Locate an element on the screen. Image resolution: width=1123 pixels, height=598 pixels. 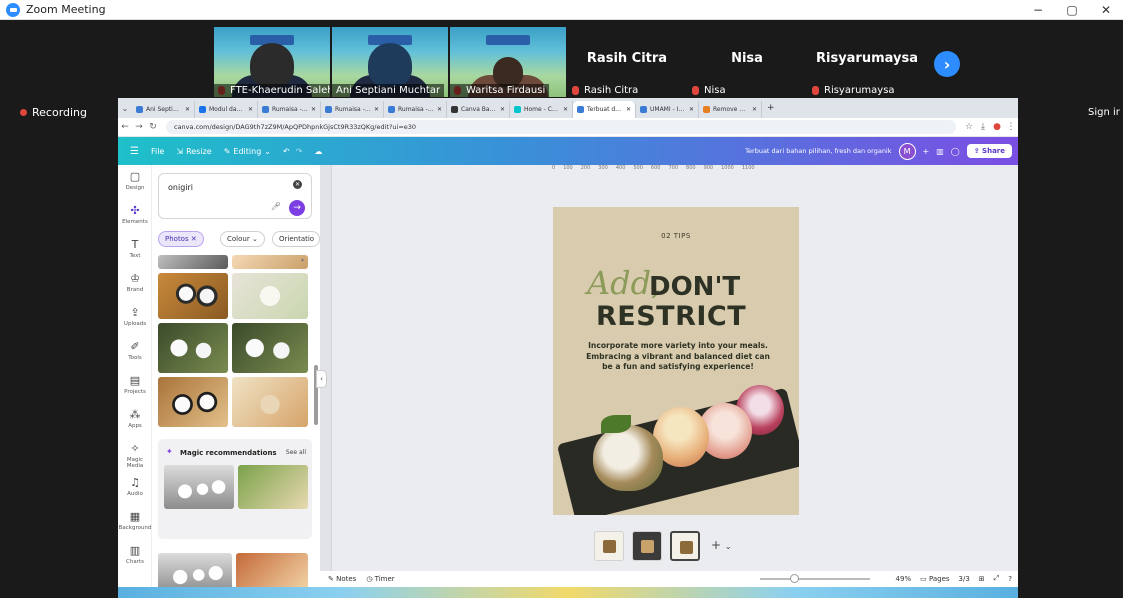
add-page-button: + ⌄ is located at coordinates (721, 545).